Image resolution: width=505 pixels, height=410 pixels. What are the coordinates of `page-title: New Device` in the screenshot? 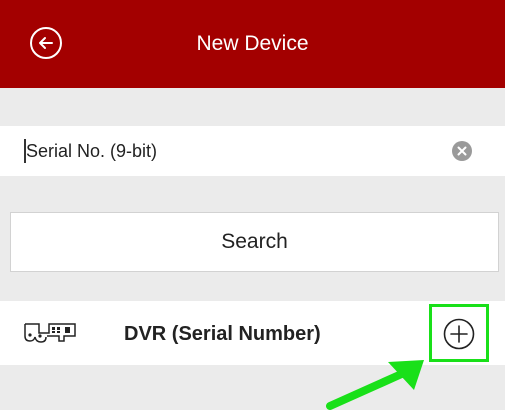 It's located at (252, 43).